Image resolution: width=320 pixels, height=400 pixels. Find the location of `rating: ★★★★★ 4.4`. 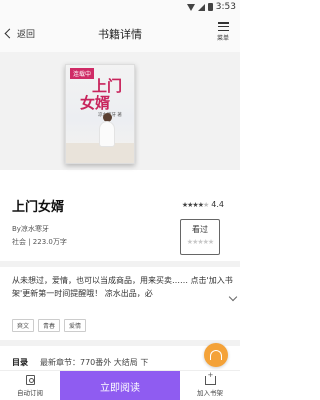

rating: ★★★★★ 4.4 is located at coordinates (203, 204).